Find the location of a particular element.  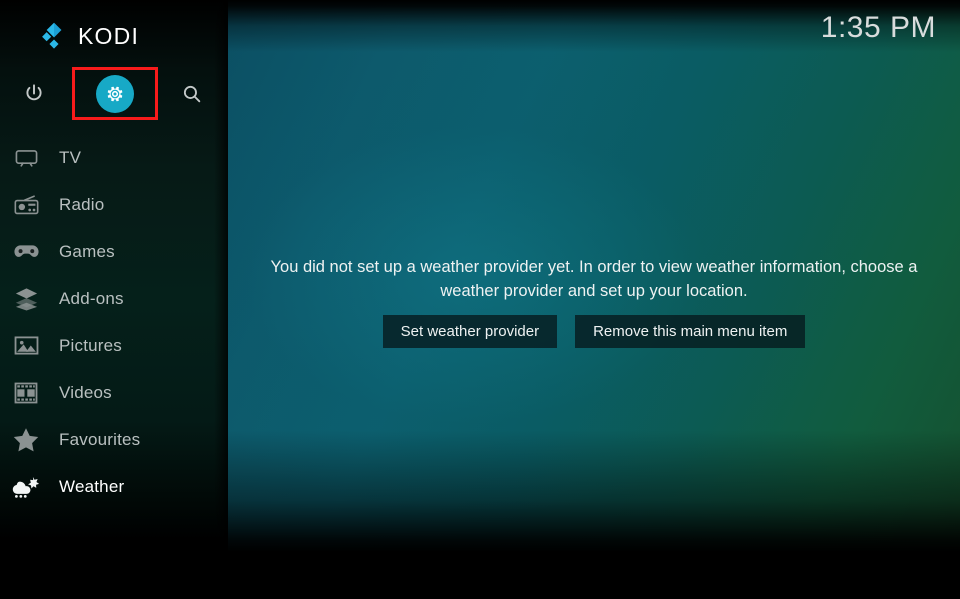

set-weather-provider-button: Set weather provider is located at coordinates (470, 331).